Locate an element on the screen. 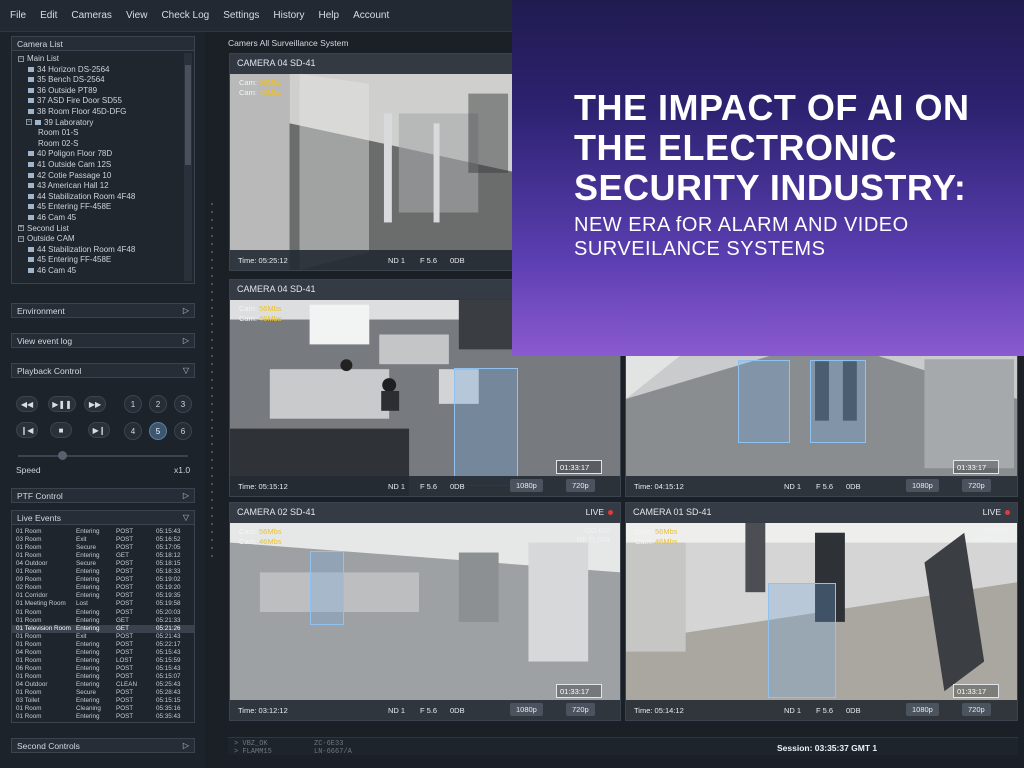 The height and width of the screenshot is (768, 1024). channel-1-button: 1 is located at coordinates (133, 404).